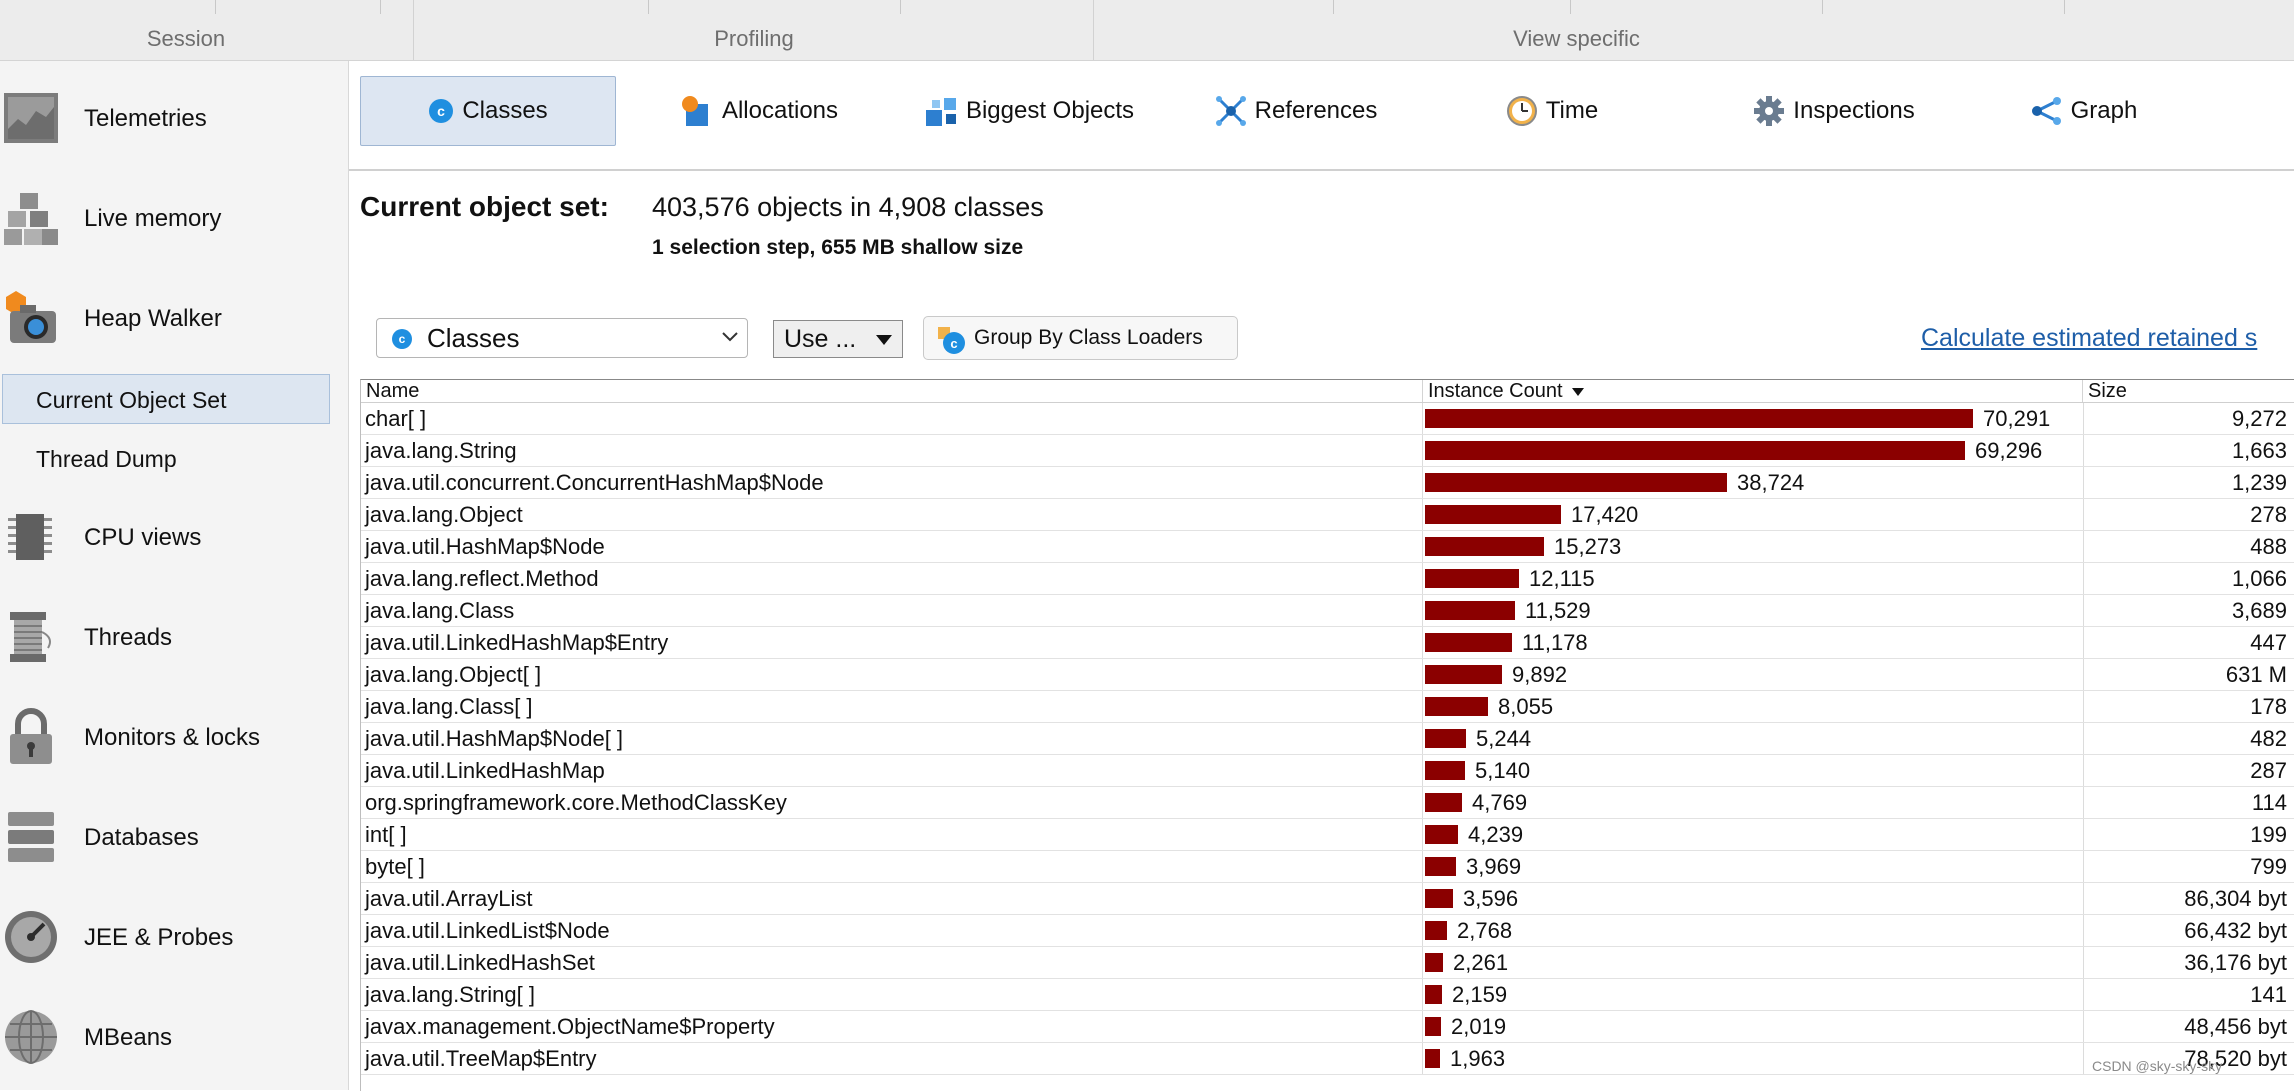  I want to click on table-row: java.lang.String[ ] 2,159 141, so click(1327, 995).